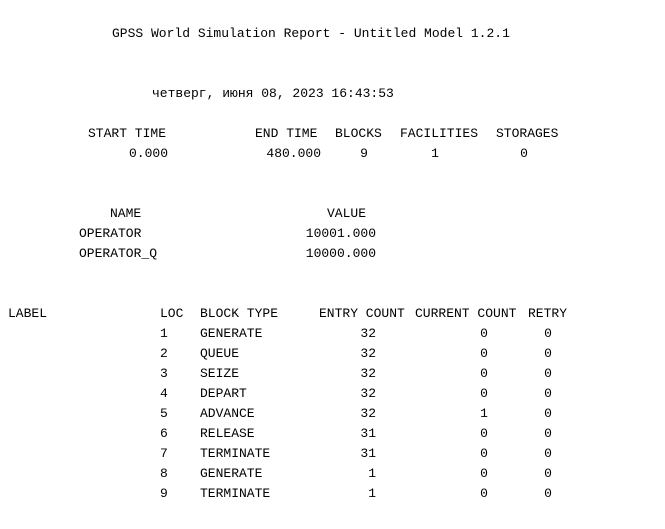 The image size is (665, 529). Describe the element at coordinates (110, 233) in the screenshot. I see `name-cell: OPERATOR` at that location.